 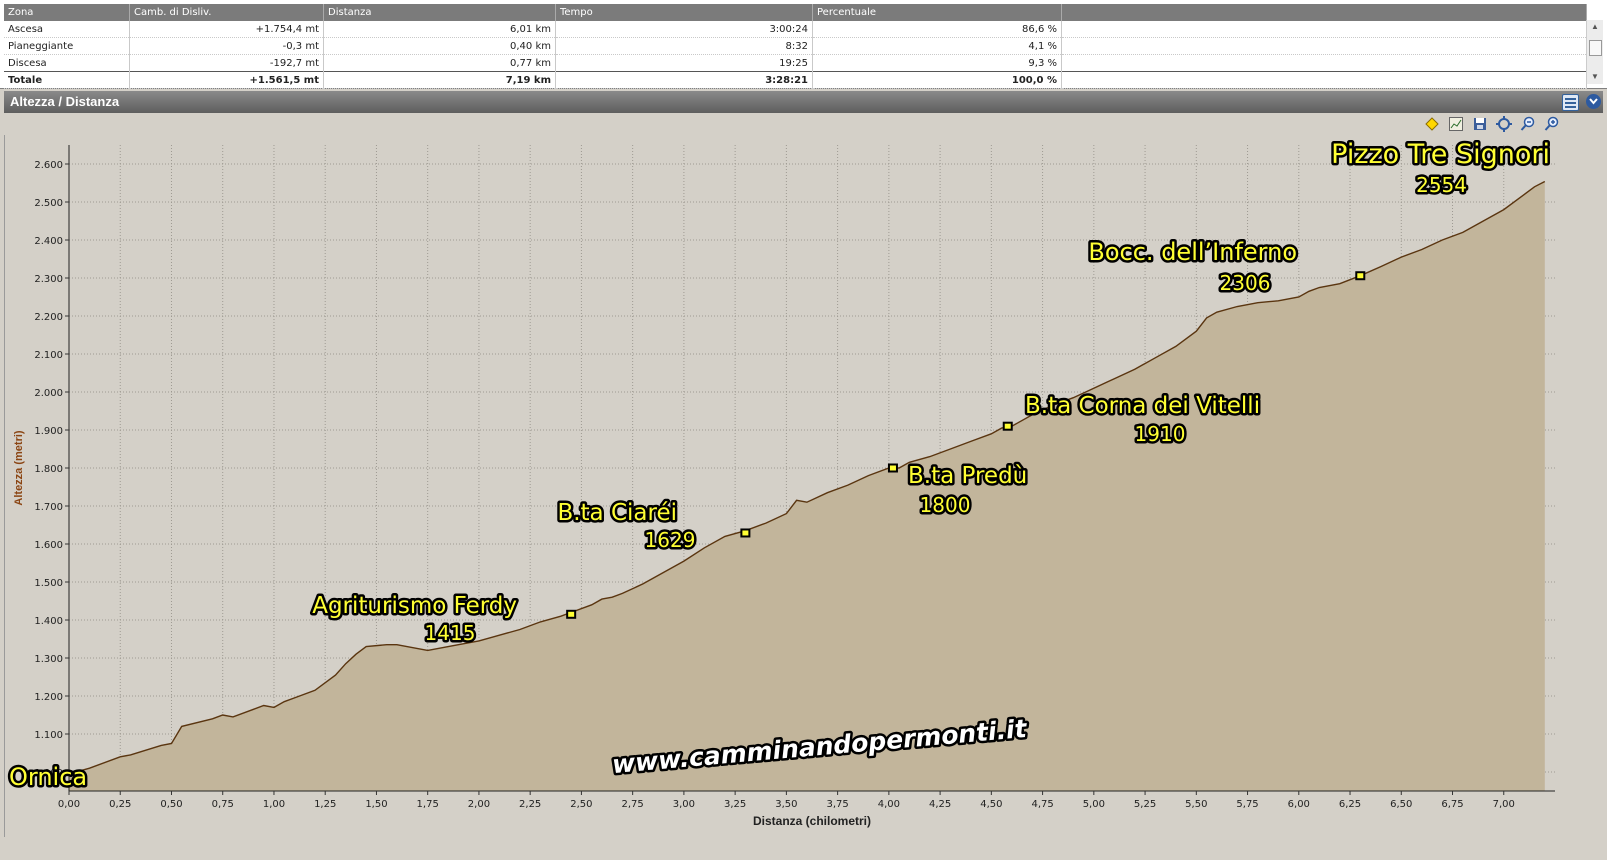 What do you see at coordinates (1452, 804) in the screenshot?
I see `x-tick-label: 6,75` at bounding box center [1452, 804].